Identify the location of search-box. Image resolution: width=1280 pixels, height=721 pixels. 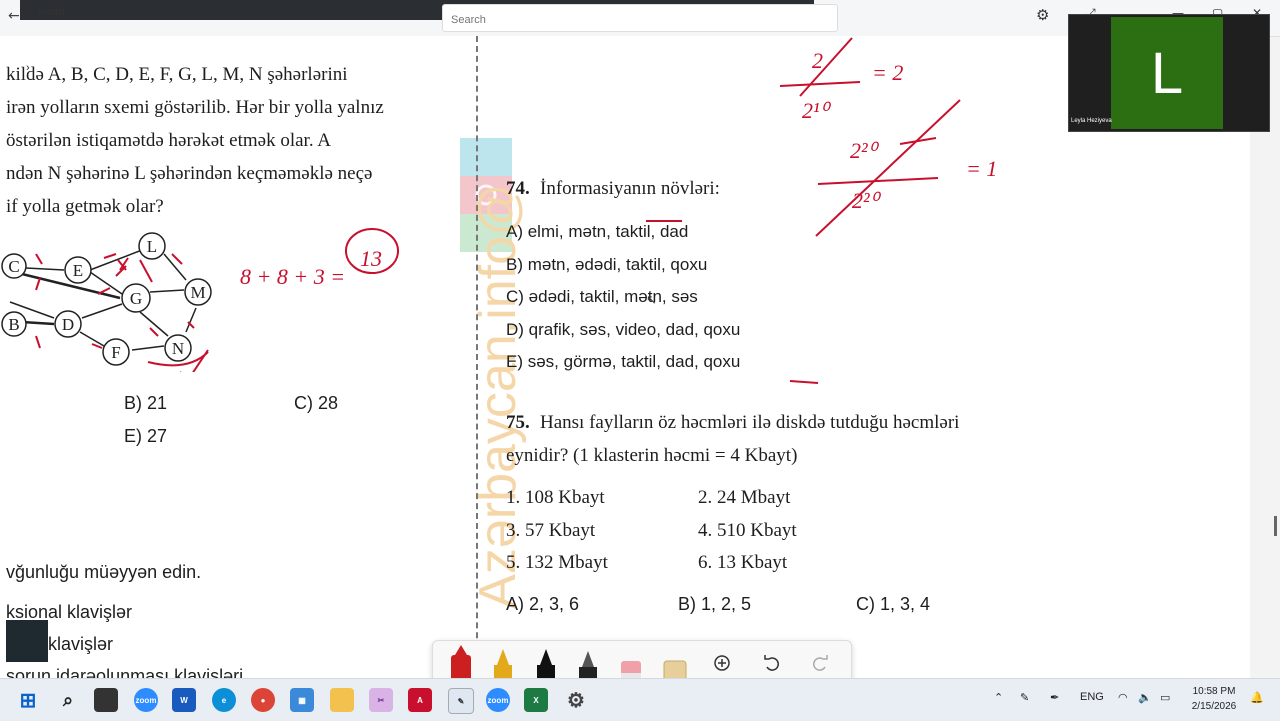
(640, 18).